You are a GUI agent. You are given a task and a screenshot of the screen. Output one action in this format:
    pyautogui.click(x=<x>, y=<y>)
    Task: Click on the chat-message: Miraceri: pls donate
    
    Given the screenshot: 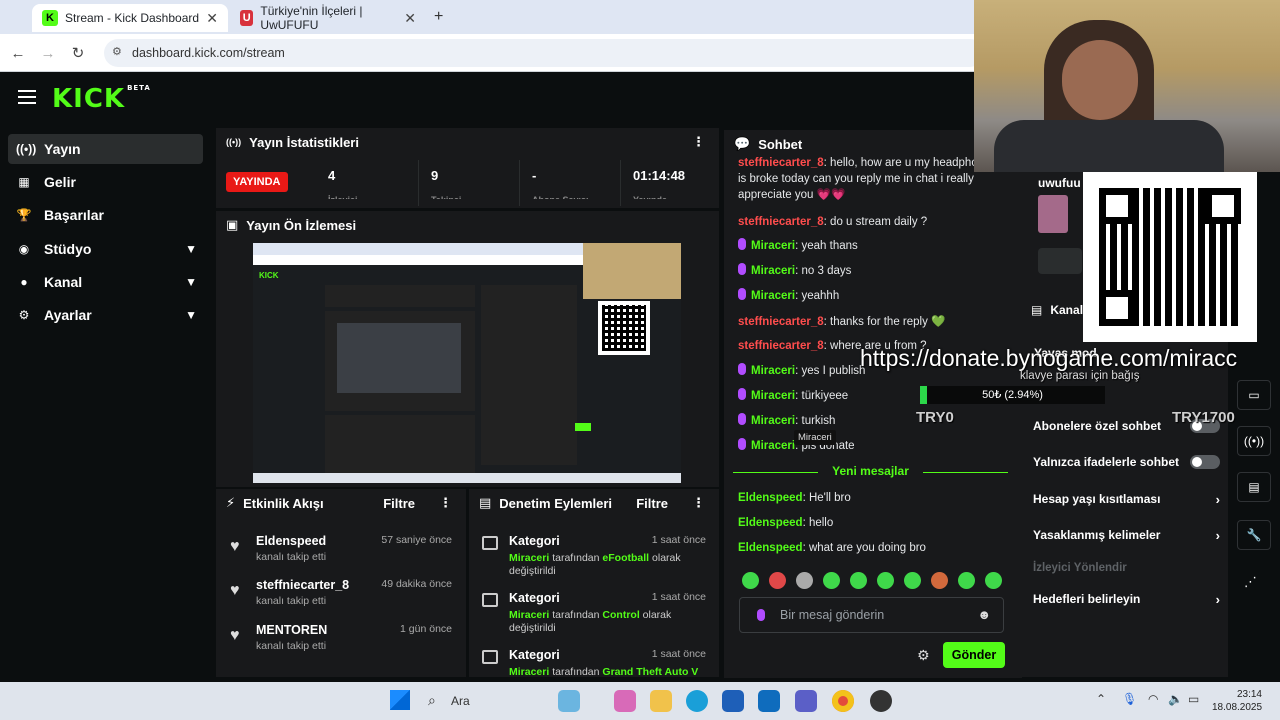 What is the action you would take?
    pyautogui.click(x=868, y=446)
    